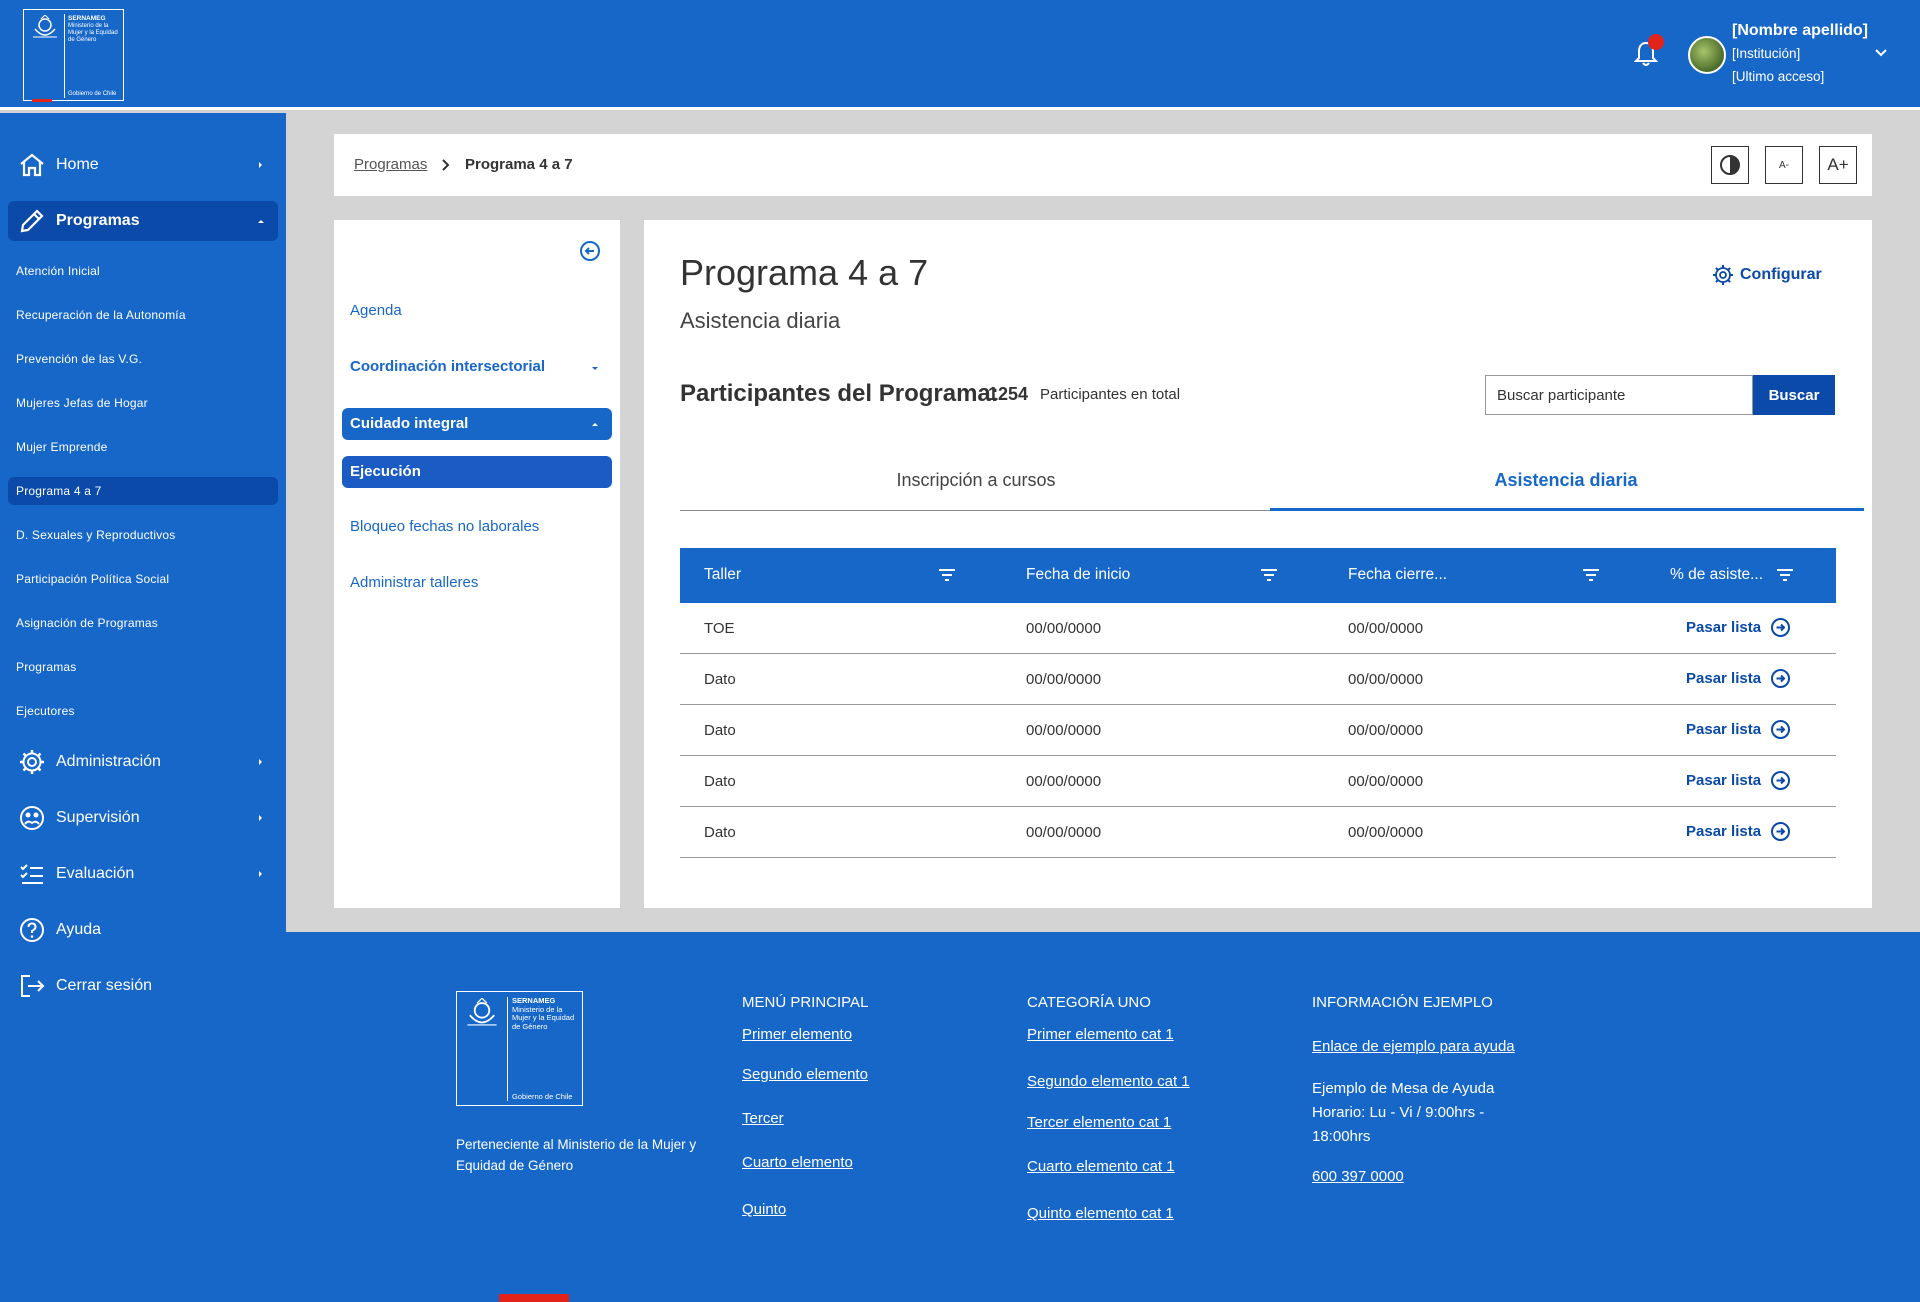  Describe the element at coordinates (764, 1209) in the screenshot. I see `footer-menu-link: Quinto` at that location.